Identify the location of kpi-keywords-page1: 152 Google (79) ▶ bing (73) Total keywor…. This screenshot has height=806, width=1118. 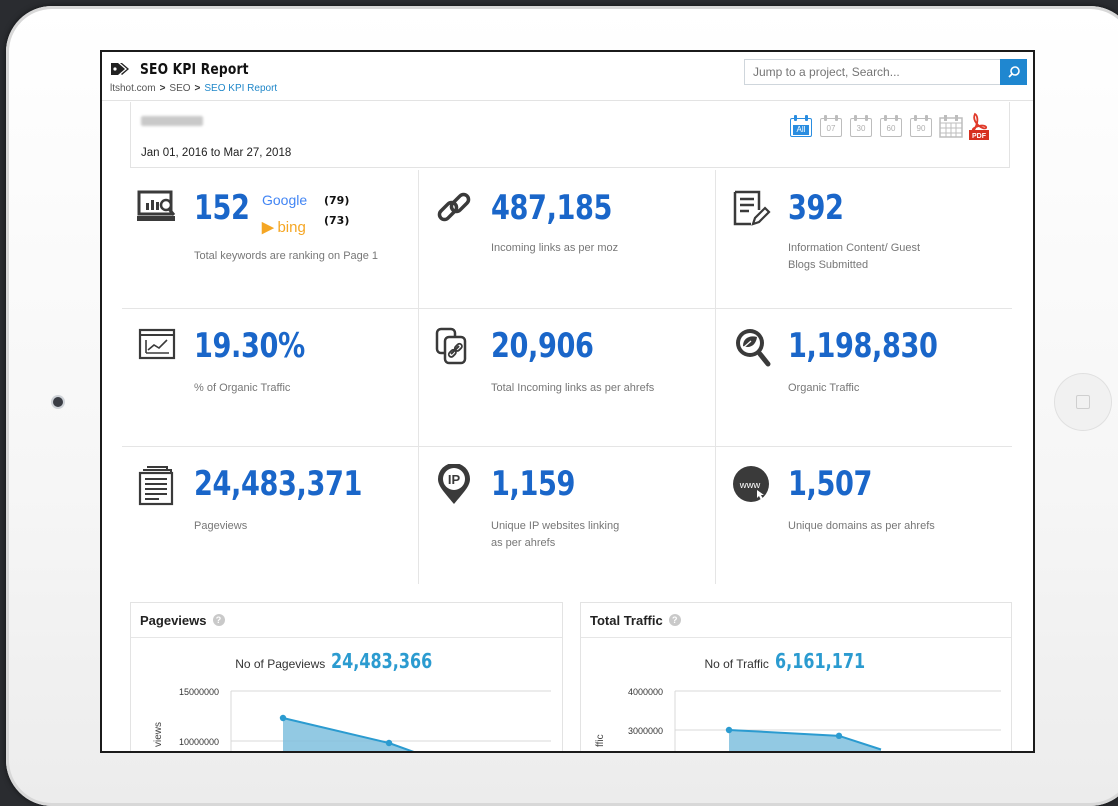
(270, 239).